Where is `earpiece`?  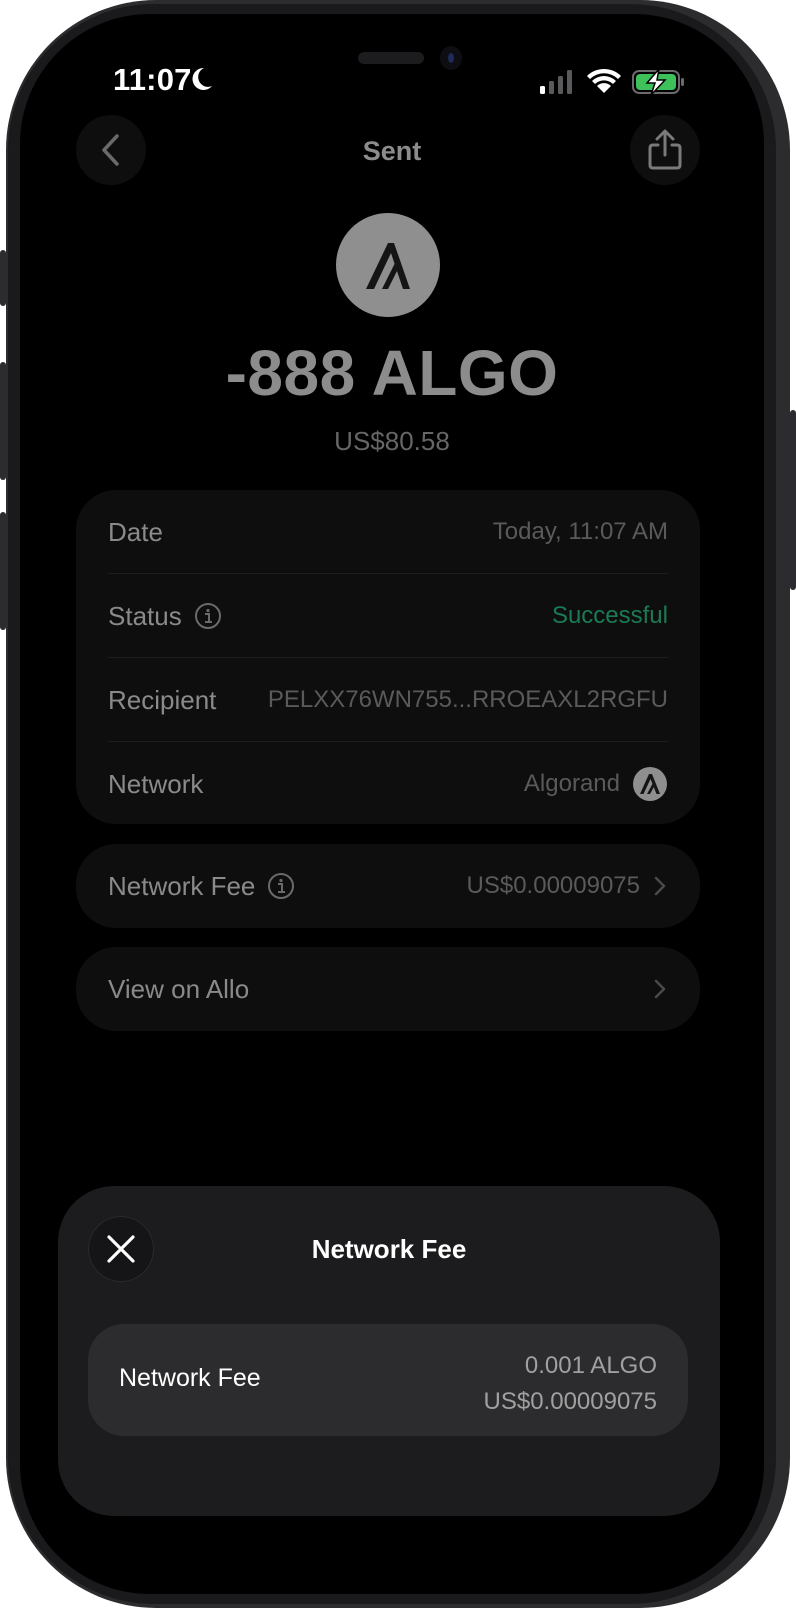 earpiece is located at coordinates (391, 58).